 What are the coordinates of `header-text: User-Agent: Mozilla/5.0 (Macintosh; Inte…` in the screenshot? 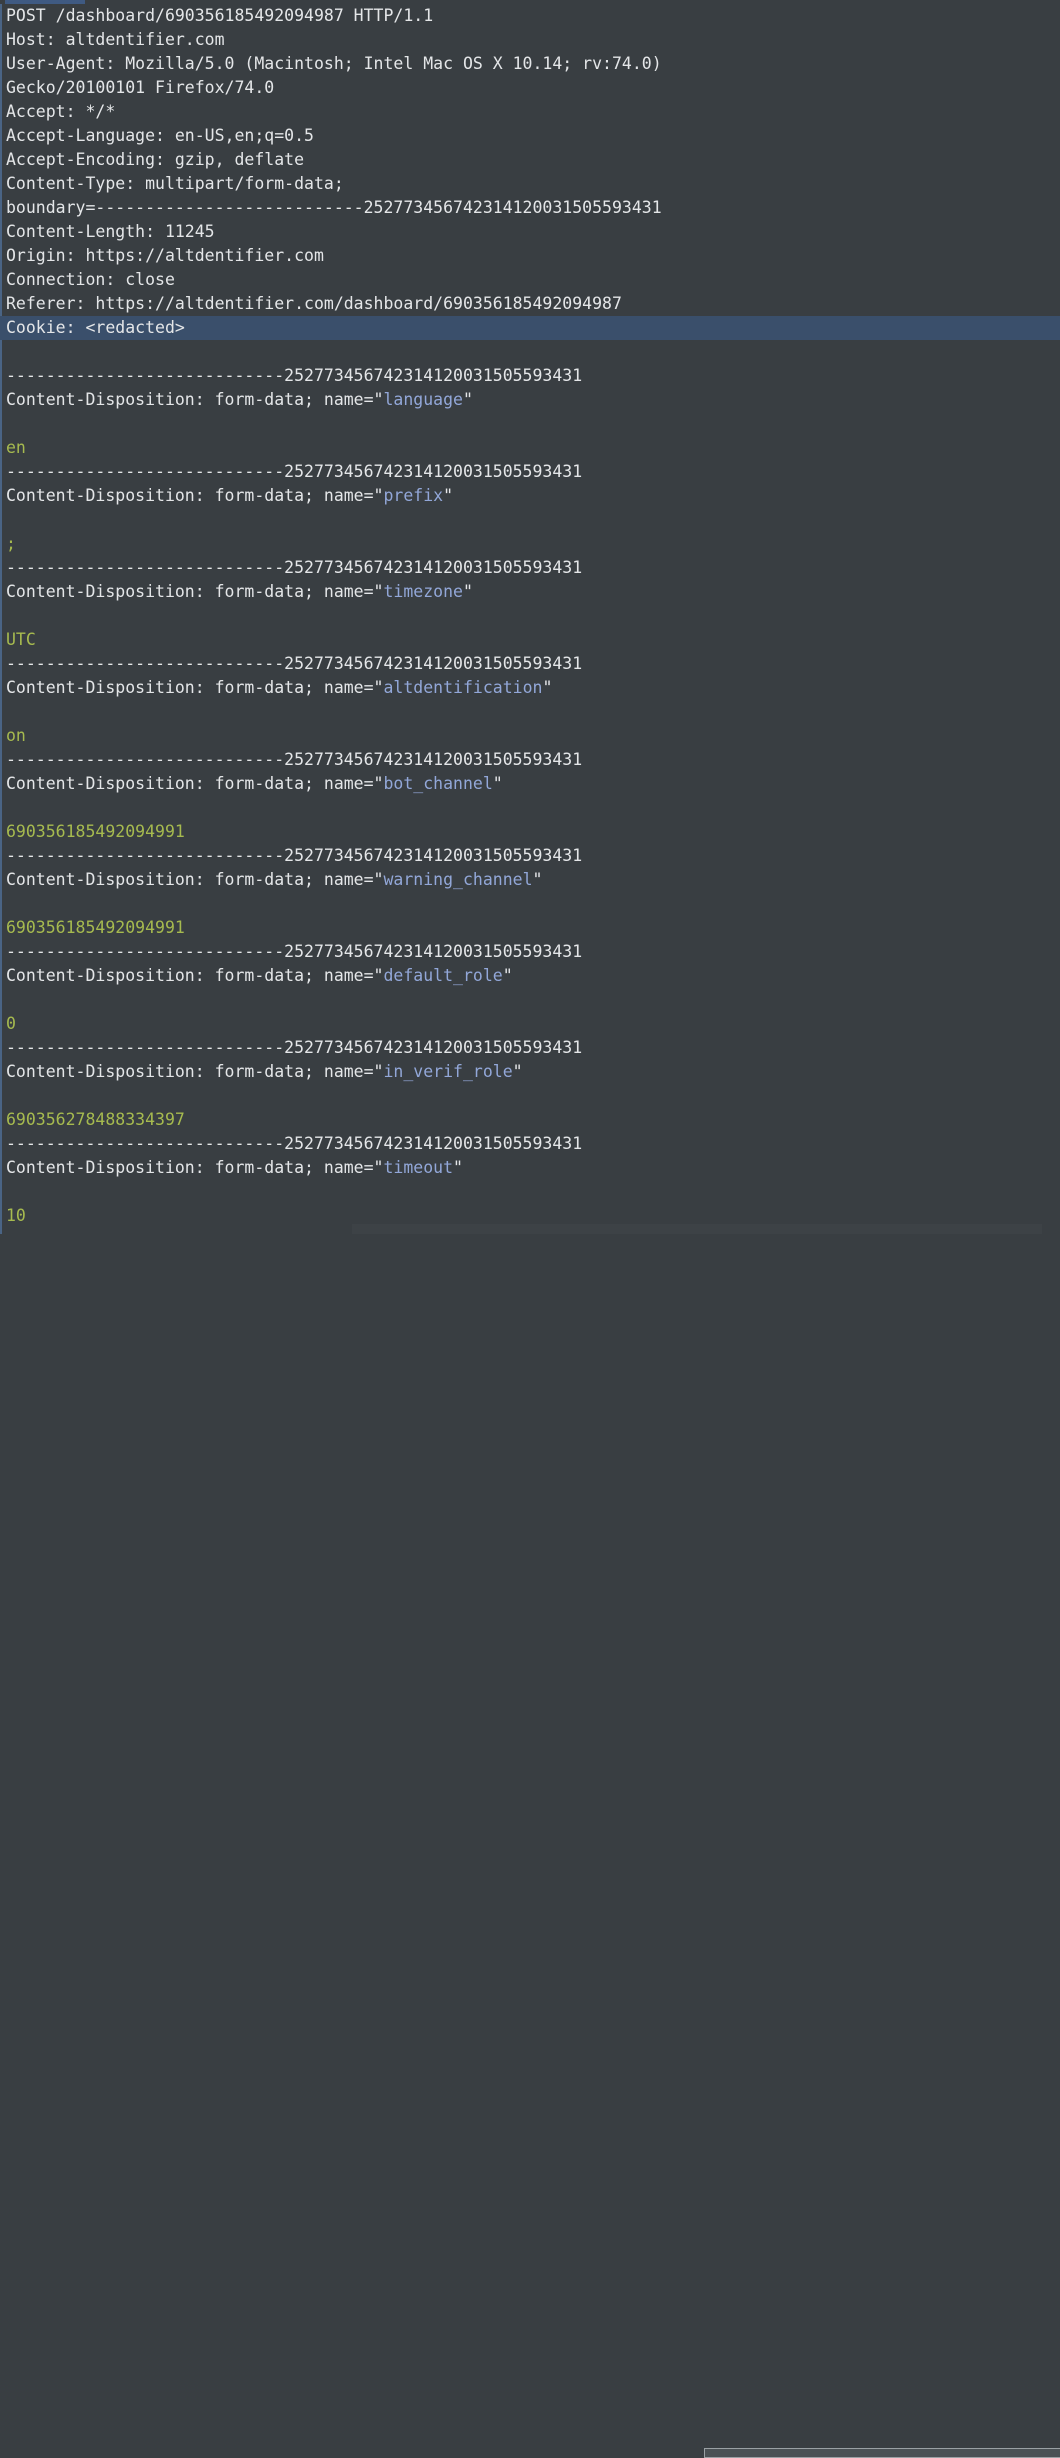 It's located at (334, 63).